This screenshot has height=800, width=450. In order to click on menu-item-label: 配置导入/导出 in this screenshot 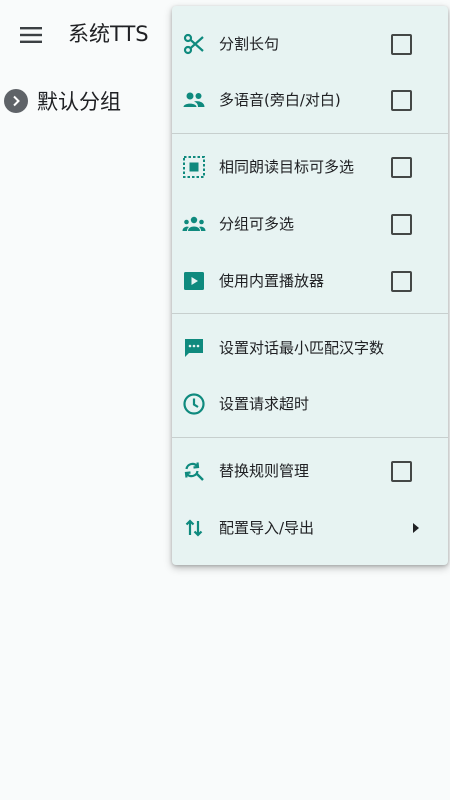, I will do `click(267, 528)`.